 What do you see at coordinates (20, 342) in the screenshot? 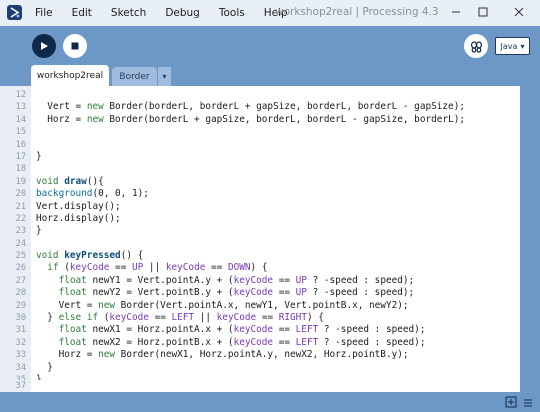
I see `line-number: 32` at bounding box center [20, 342].